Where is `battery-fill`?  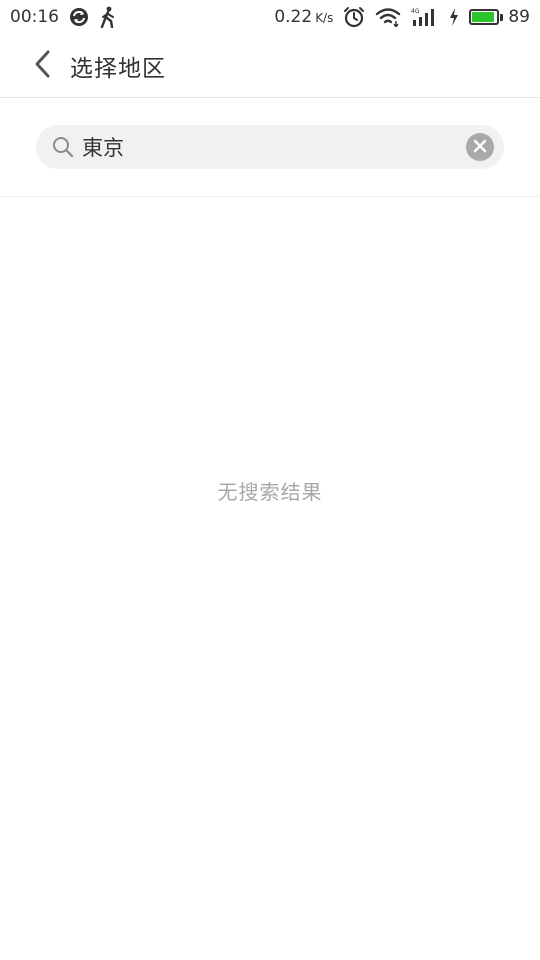 battery-fill is located at coordinates (483, 17).